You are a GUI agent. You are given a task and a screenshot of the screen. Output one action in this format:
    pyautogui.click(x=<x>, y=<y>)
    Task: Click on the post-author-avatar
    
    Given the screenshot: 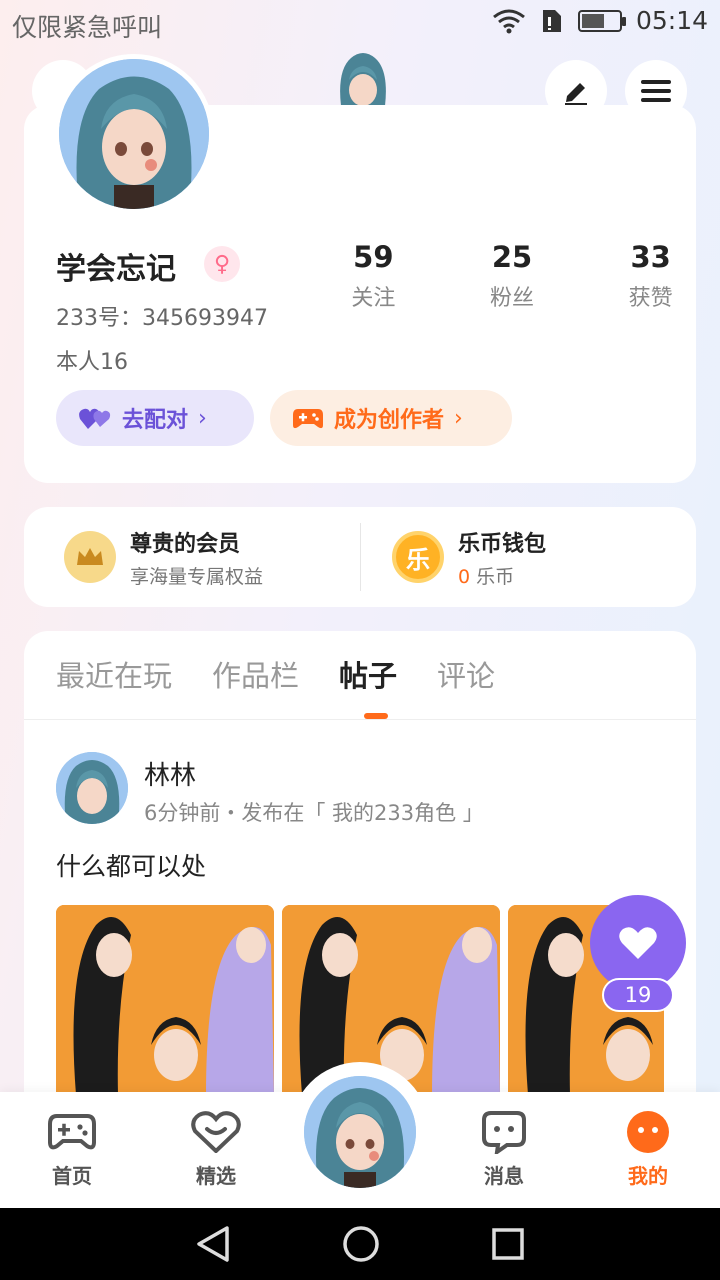 What is the action you would take?
    pyautogui.click(x=92, y=788)
    